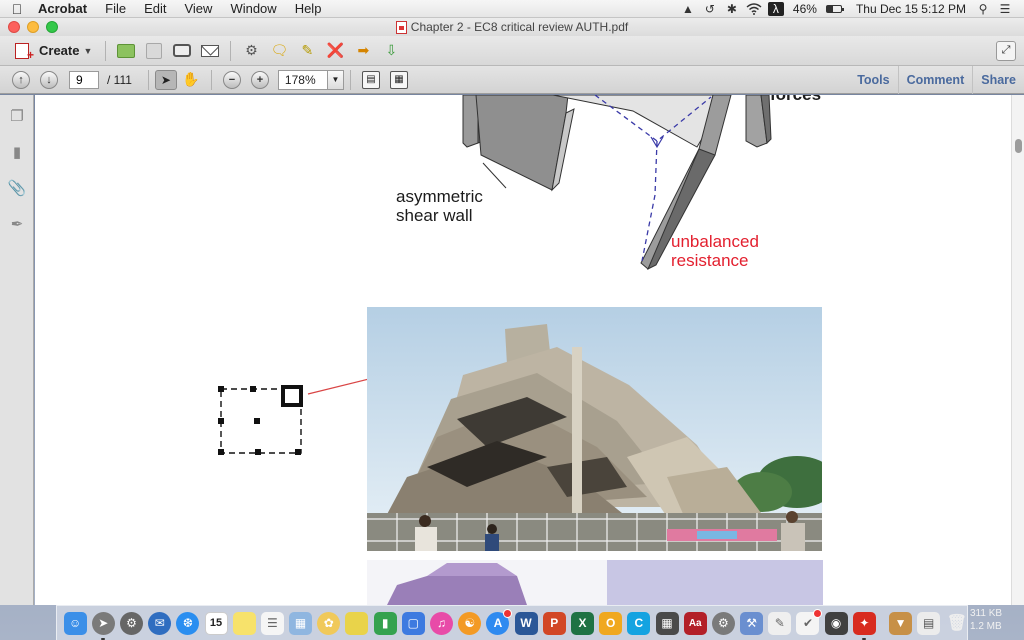  Describe the element at coordinates (864, 625) in the screenshot. I see `acrobat-app: ✦` at that location.